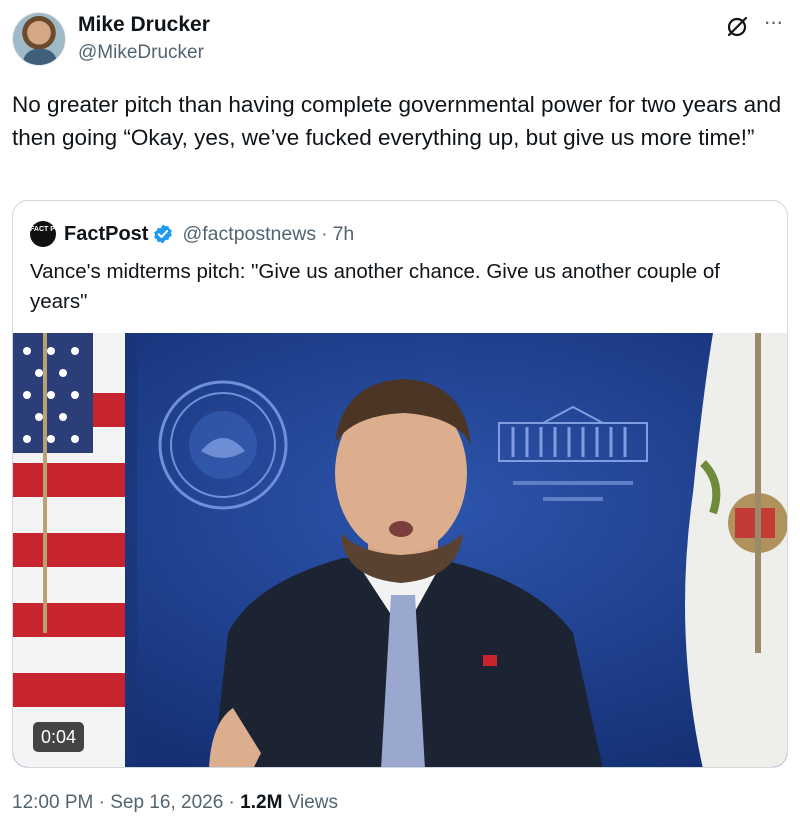 The image size is (800, 831). Describe the element at coordinates (141, 53) in the screenshot. I see `author-handle: @MikeDrucker` at that location.